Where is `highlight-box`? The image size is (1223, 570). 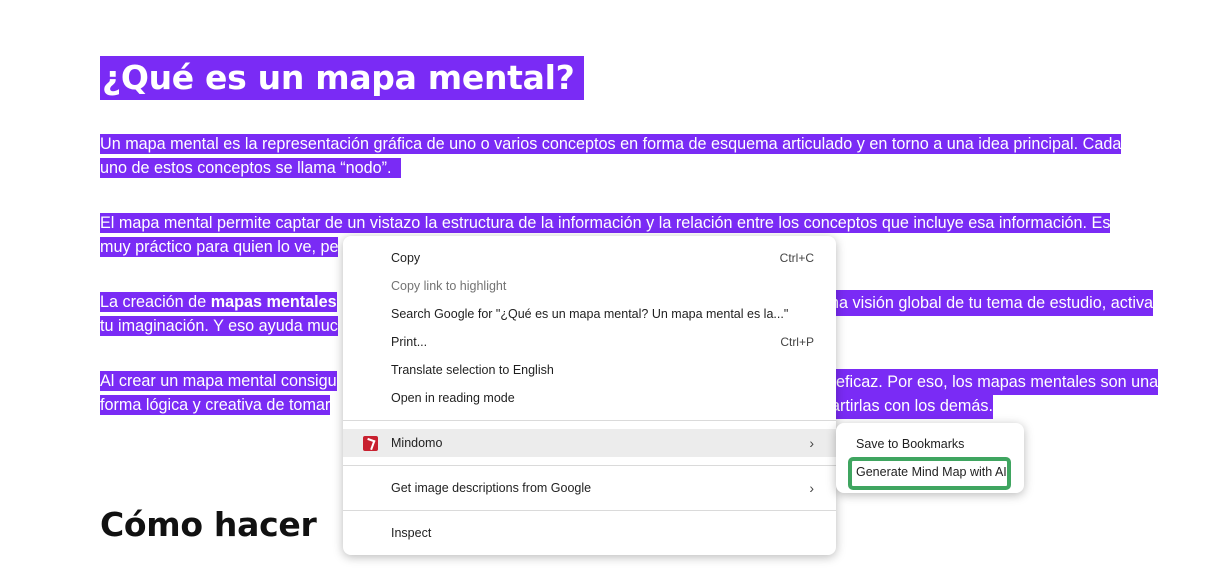 highlight-box is located at coordinates (929, 473).